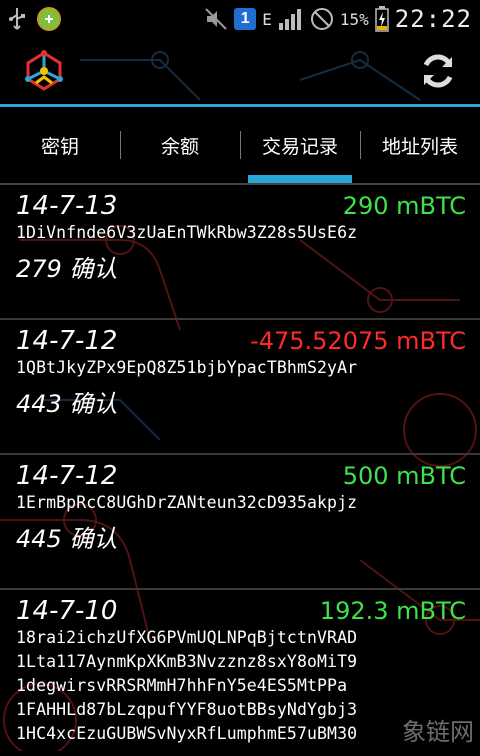 This screenshot has height=756, width=480. Describe the element at coordinates (420, 145) in the screenshot. I see `tab-address-list: 地址列表` at that location.